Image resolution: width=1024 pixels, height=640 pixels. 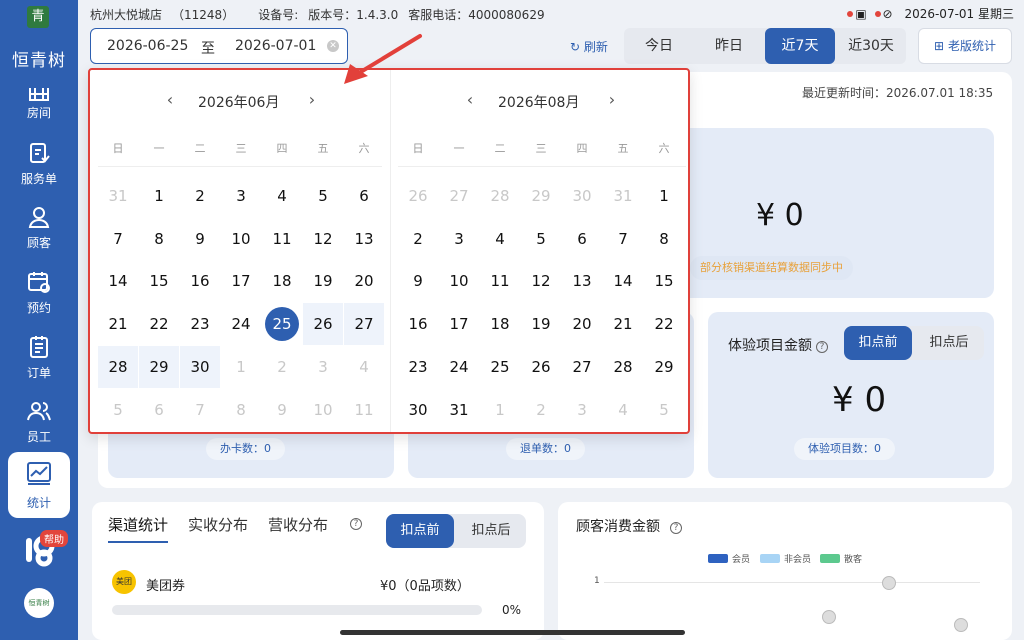 What do you see at coordinates (39, 603) in the screenshot?
I see `avatar: 恒青树` at bounding box center [39, 603].